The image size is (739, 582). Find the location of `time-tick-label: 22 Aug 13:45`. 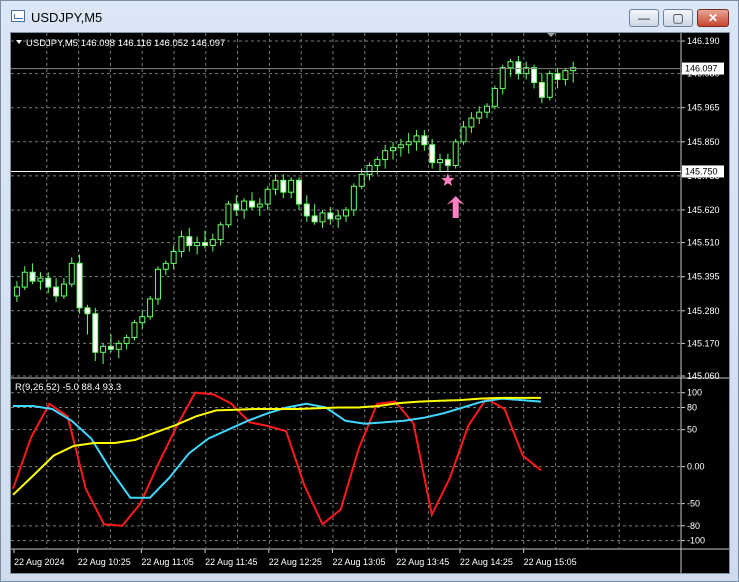

time-tick-label: 22 Aug 13:45 is located at coordinates (422, 562).